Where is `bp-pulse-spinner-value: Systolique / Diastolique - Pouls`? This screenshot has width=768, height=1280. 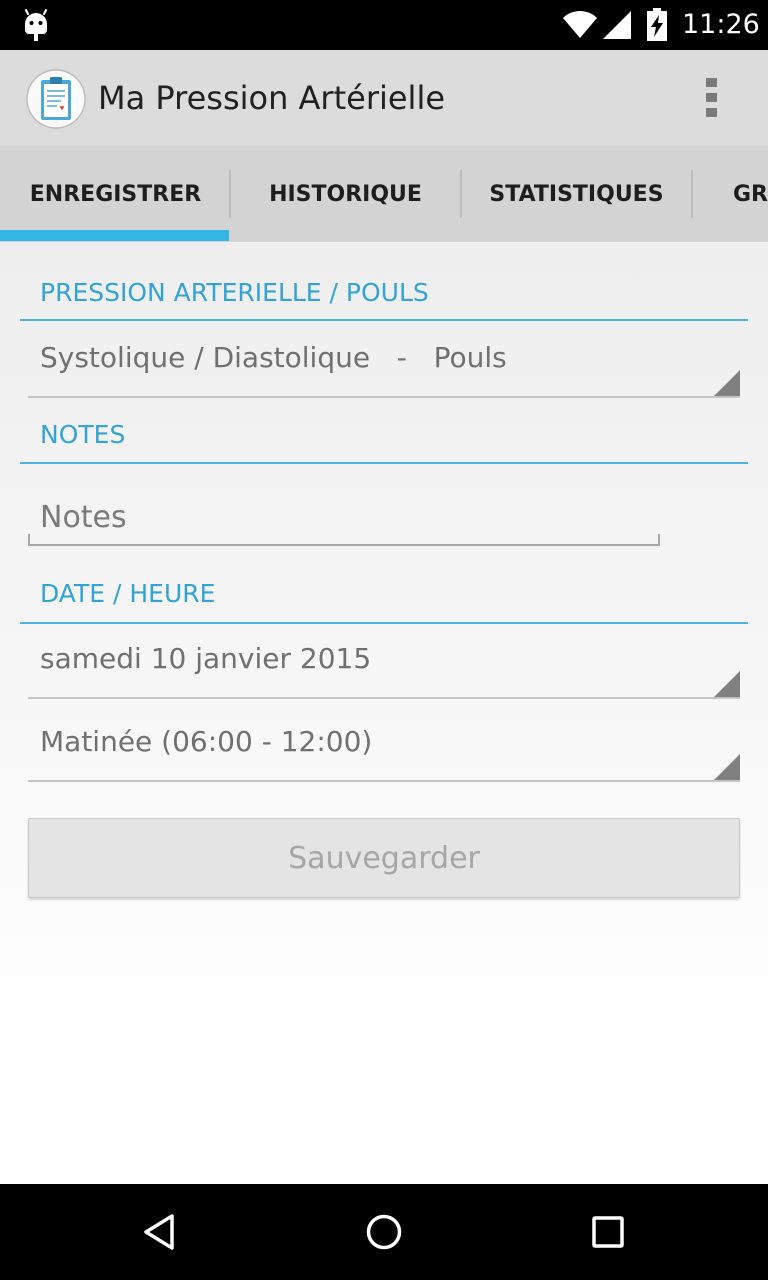 bp-pulse-spinner-value: Systolique / Diastolique - Pouls is located at coordinates (273, 357).